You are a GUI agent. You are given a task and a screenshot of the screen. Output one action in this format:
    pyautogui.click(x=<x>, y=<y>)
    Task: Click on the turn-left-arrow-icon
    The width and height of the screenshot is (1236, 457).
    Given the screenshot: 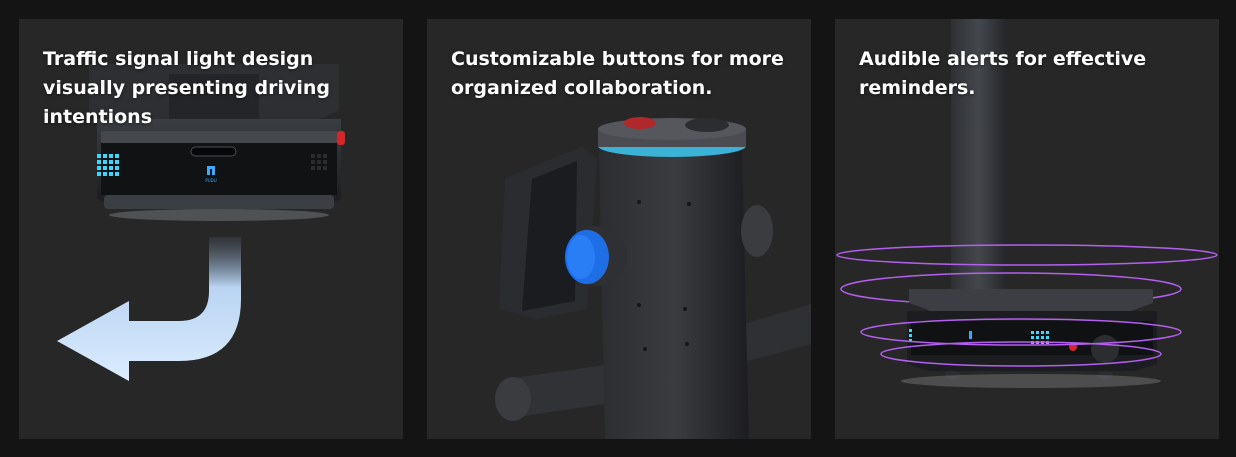 What is the action you would take?
    pyautogui.click(x=149, y=309)
    